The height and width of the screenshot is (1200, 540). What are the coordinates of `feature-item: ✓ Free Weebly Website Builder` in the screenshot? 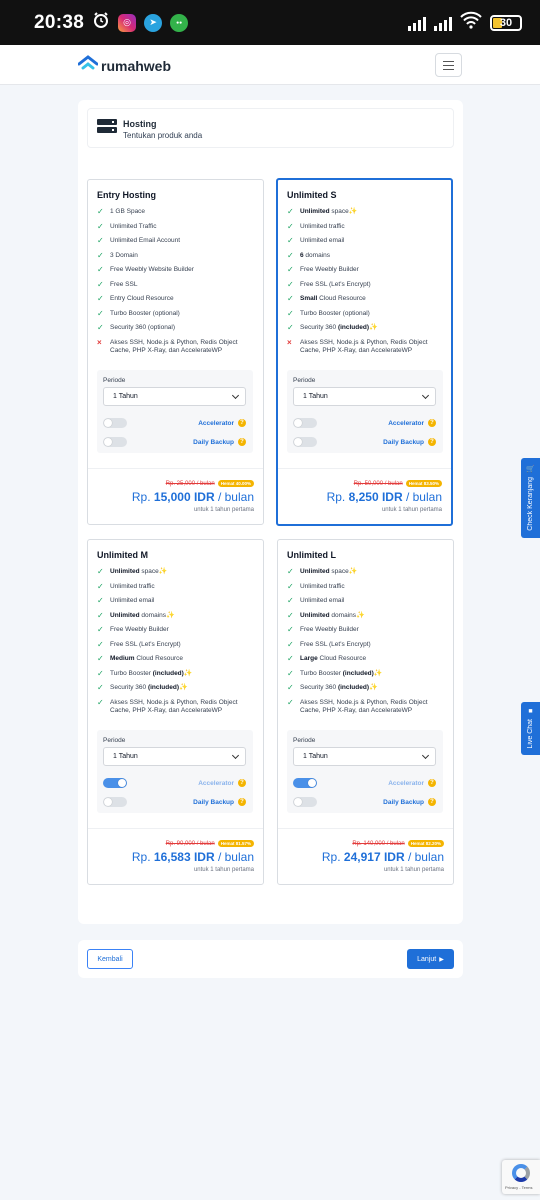 It's located at (177, 270).